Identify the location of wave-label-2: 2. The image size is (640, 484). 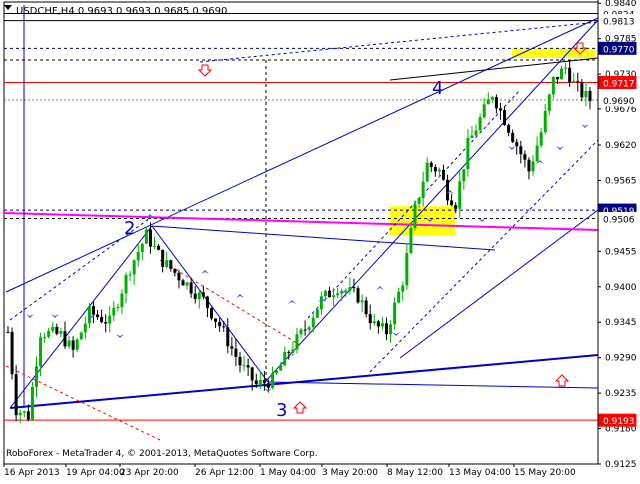
(129, 228).